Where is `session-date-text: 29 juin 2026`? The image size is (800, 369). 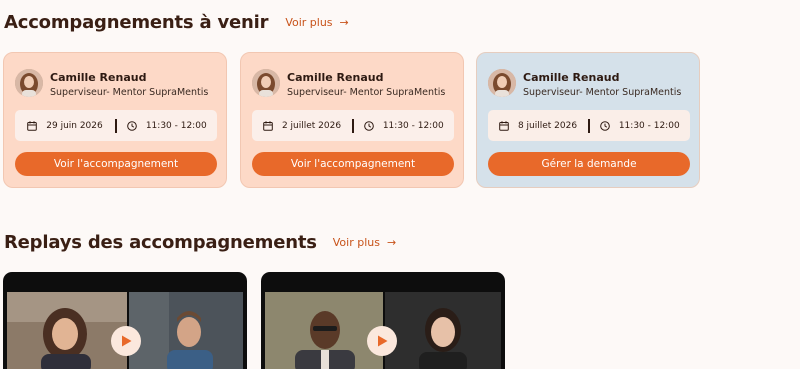
session-date-text: 29 juin 2026 is located at coordinates (74, 125).